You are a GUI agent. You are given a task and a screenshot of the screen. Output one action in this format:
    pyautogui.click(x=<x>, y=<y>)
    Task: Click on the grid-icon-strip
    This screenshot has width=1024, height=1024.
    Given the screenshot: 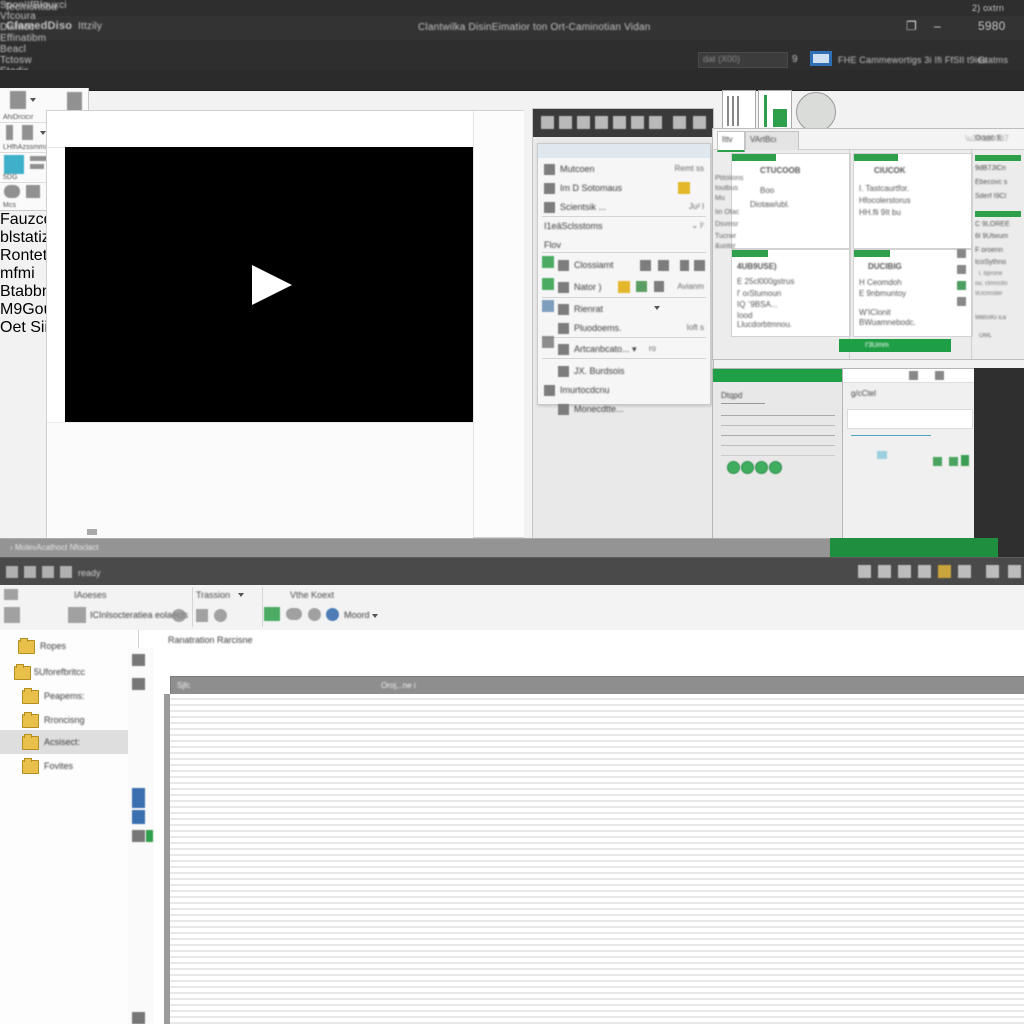 What is the action you would take?
    pyautogui.click(x=138, y=684)
    